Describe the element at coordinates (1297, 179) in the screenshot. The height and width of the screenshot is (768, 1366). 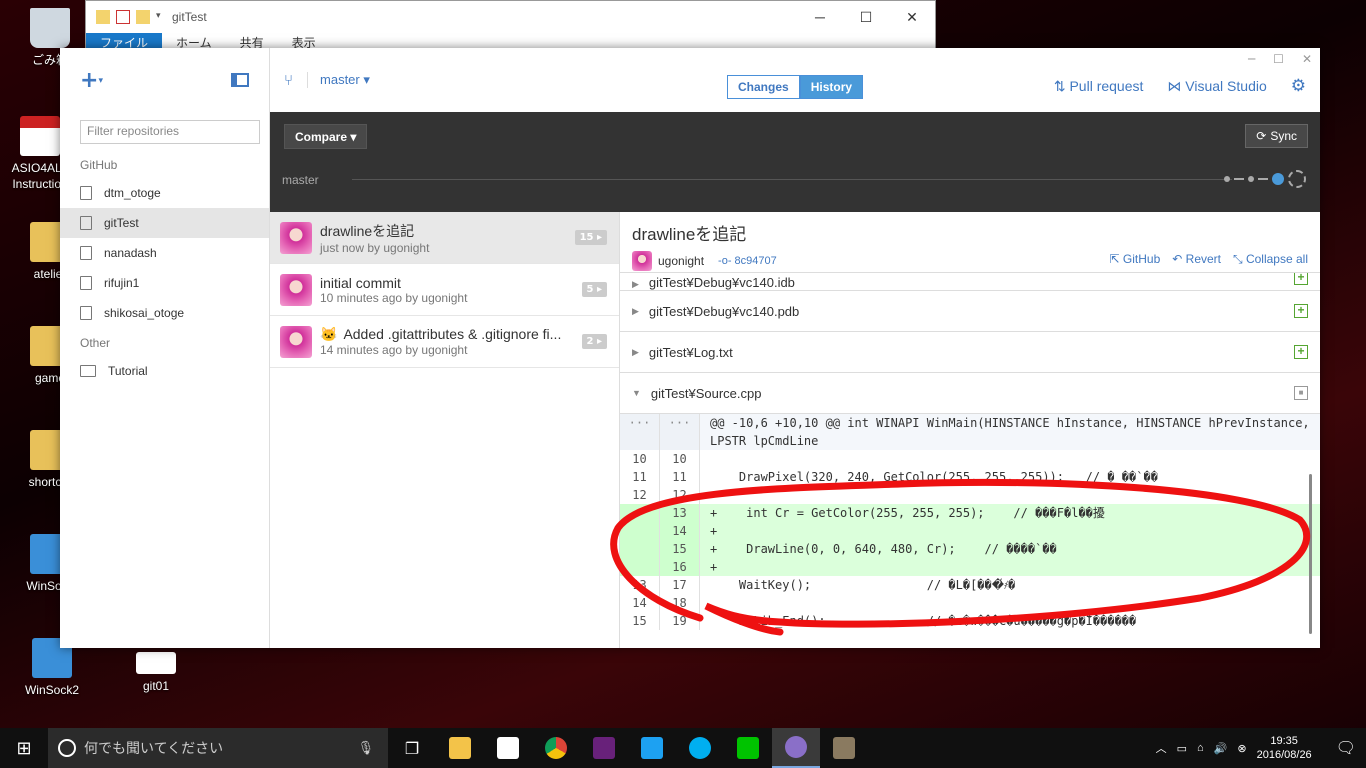
I see `timeline-uncommitted` at that location.